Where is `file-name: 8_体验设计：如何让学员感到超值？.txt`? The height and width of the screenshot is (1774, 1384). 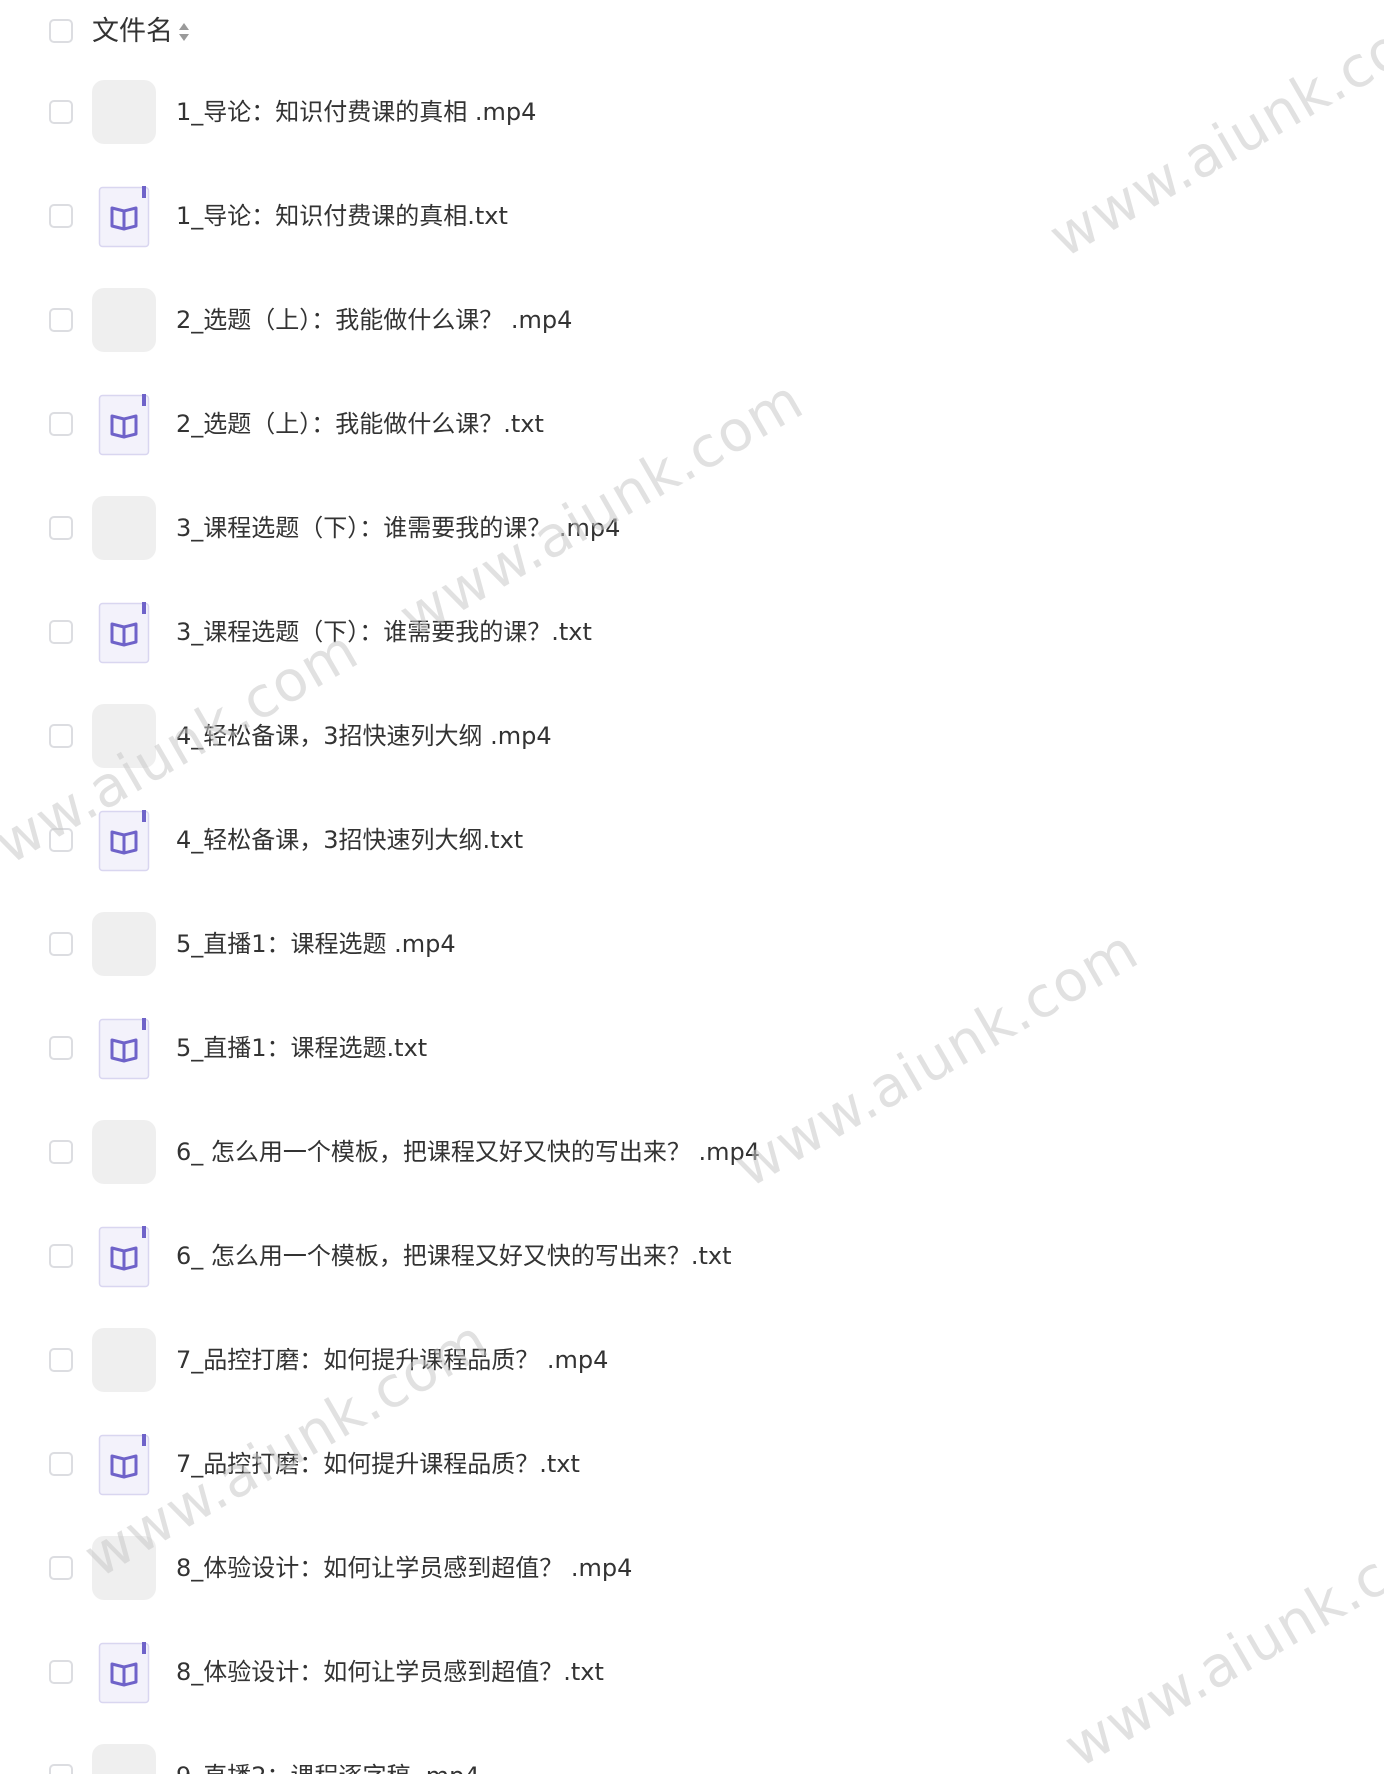 file-name: 8_体验设计：如何让学员感到超值？.txt is located at coordinates (390, 1672).